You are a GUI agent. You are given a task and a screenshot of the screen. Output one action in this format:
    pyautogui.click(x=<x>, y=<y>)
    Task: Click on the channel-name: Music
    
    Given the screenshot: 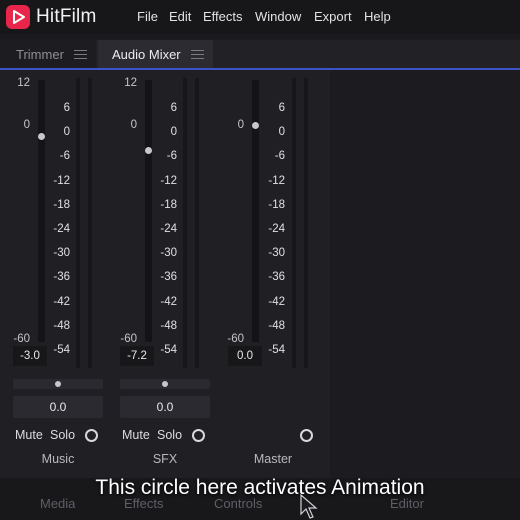 What is the action you would take?
    pyautogui.click(x=58, y=459)
    